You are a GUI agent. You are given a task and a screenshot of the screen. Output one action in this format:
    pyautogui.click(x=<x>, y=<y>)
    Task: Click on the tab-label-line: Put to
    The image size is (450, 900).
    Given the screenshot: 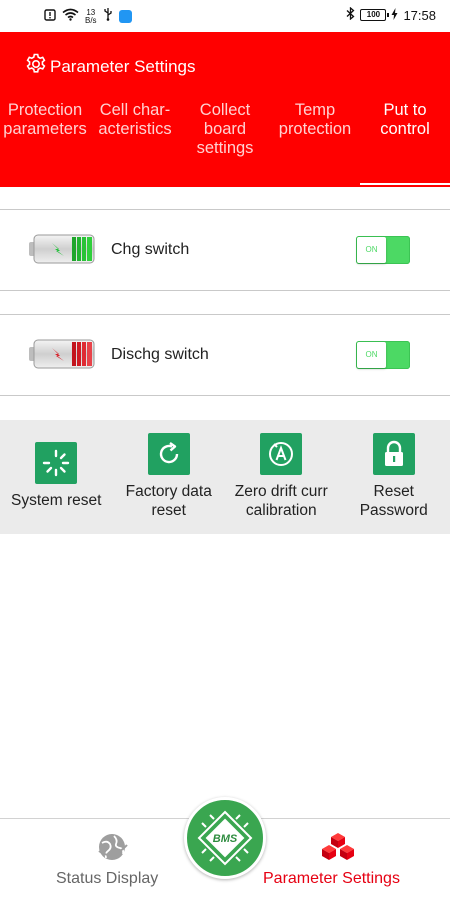 What is the action you would take?
    pyautogui.click(x=405, y=110)
    